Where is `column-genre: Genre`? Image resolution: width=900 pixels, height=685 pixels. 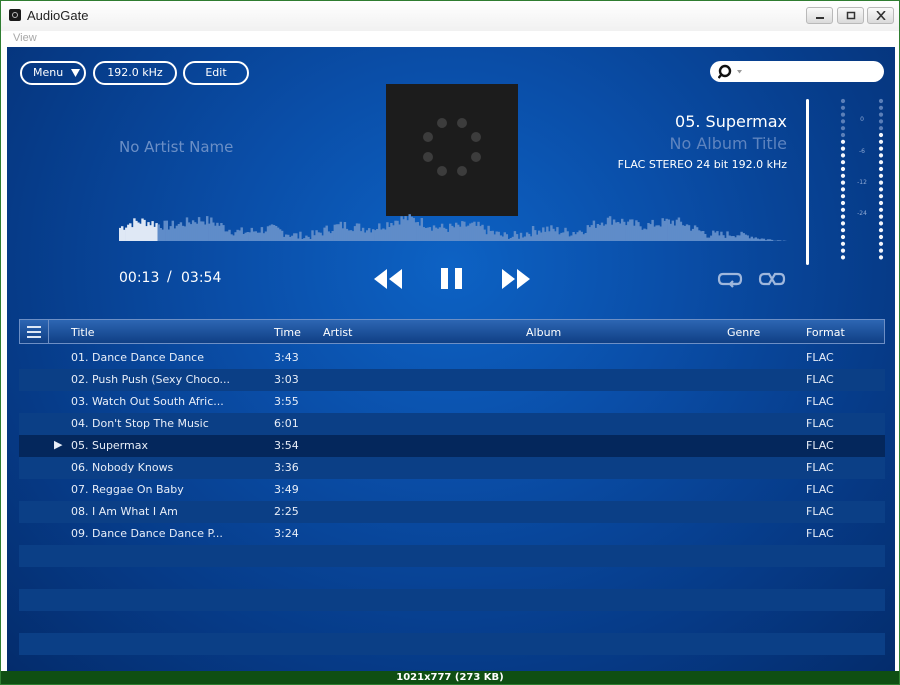
column-genre: Genre is located at coordinates (743, 332).